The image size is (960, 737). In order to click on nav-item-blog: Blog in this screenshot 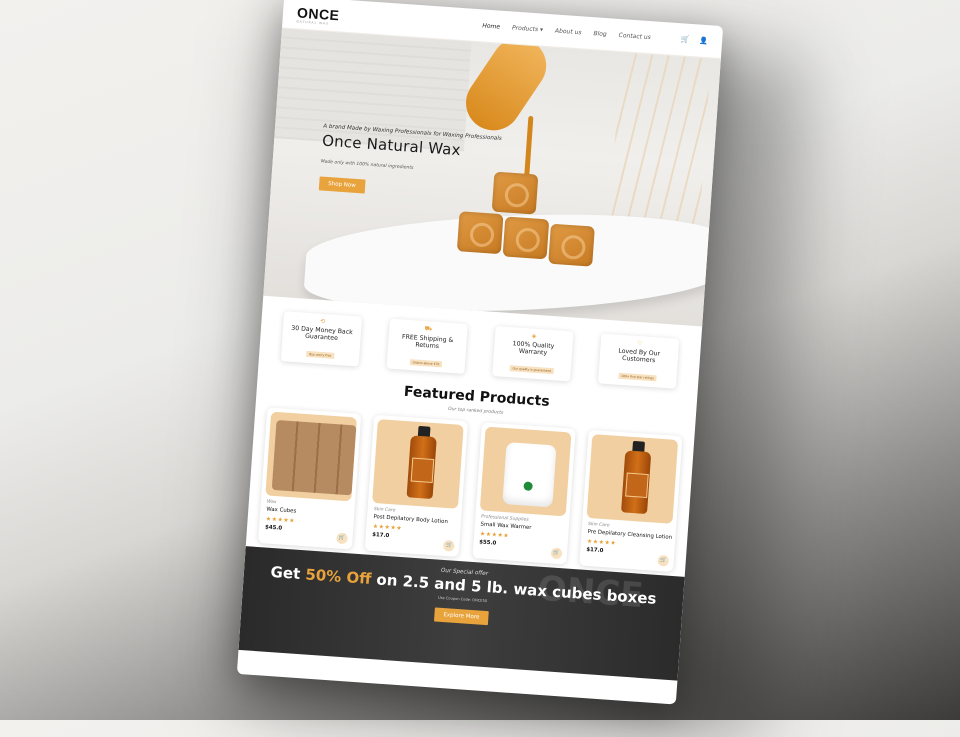, I will do `click(600, 34)`.